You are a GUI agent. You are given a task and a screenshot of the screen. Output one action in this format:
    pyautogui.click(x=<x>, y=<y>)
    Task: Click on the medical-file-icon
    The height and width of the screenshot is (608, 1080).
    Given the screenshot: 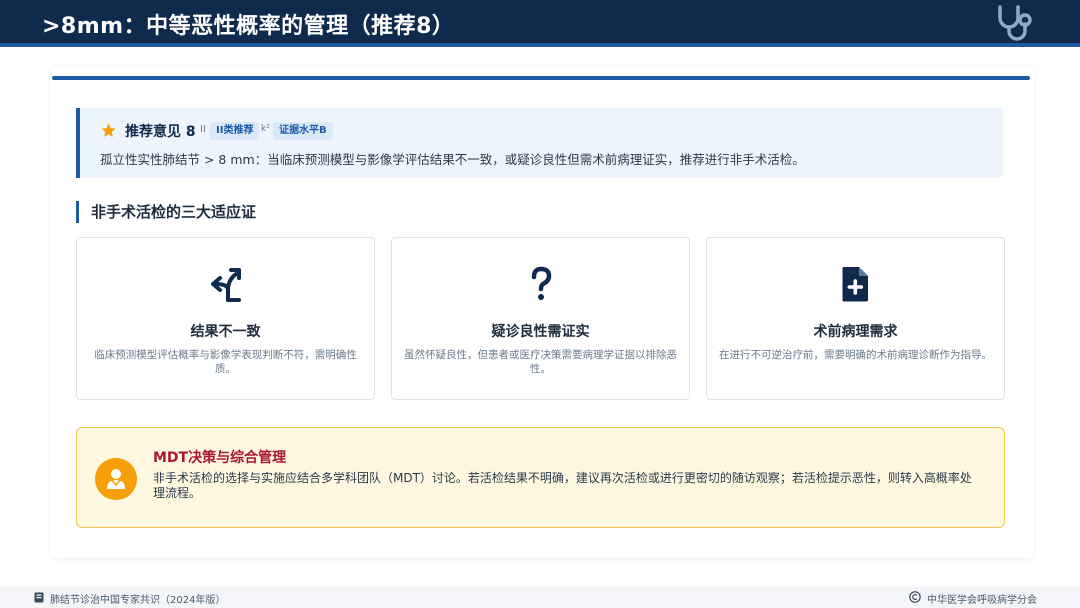 What is the action you would take?
    pyautogui.click(x=855, y=284)
    